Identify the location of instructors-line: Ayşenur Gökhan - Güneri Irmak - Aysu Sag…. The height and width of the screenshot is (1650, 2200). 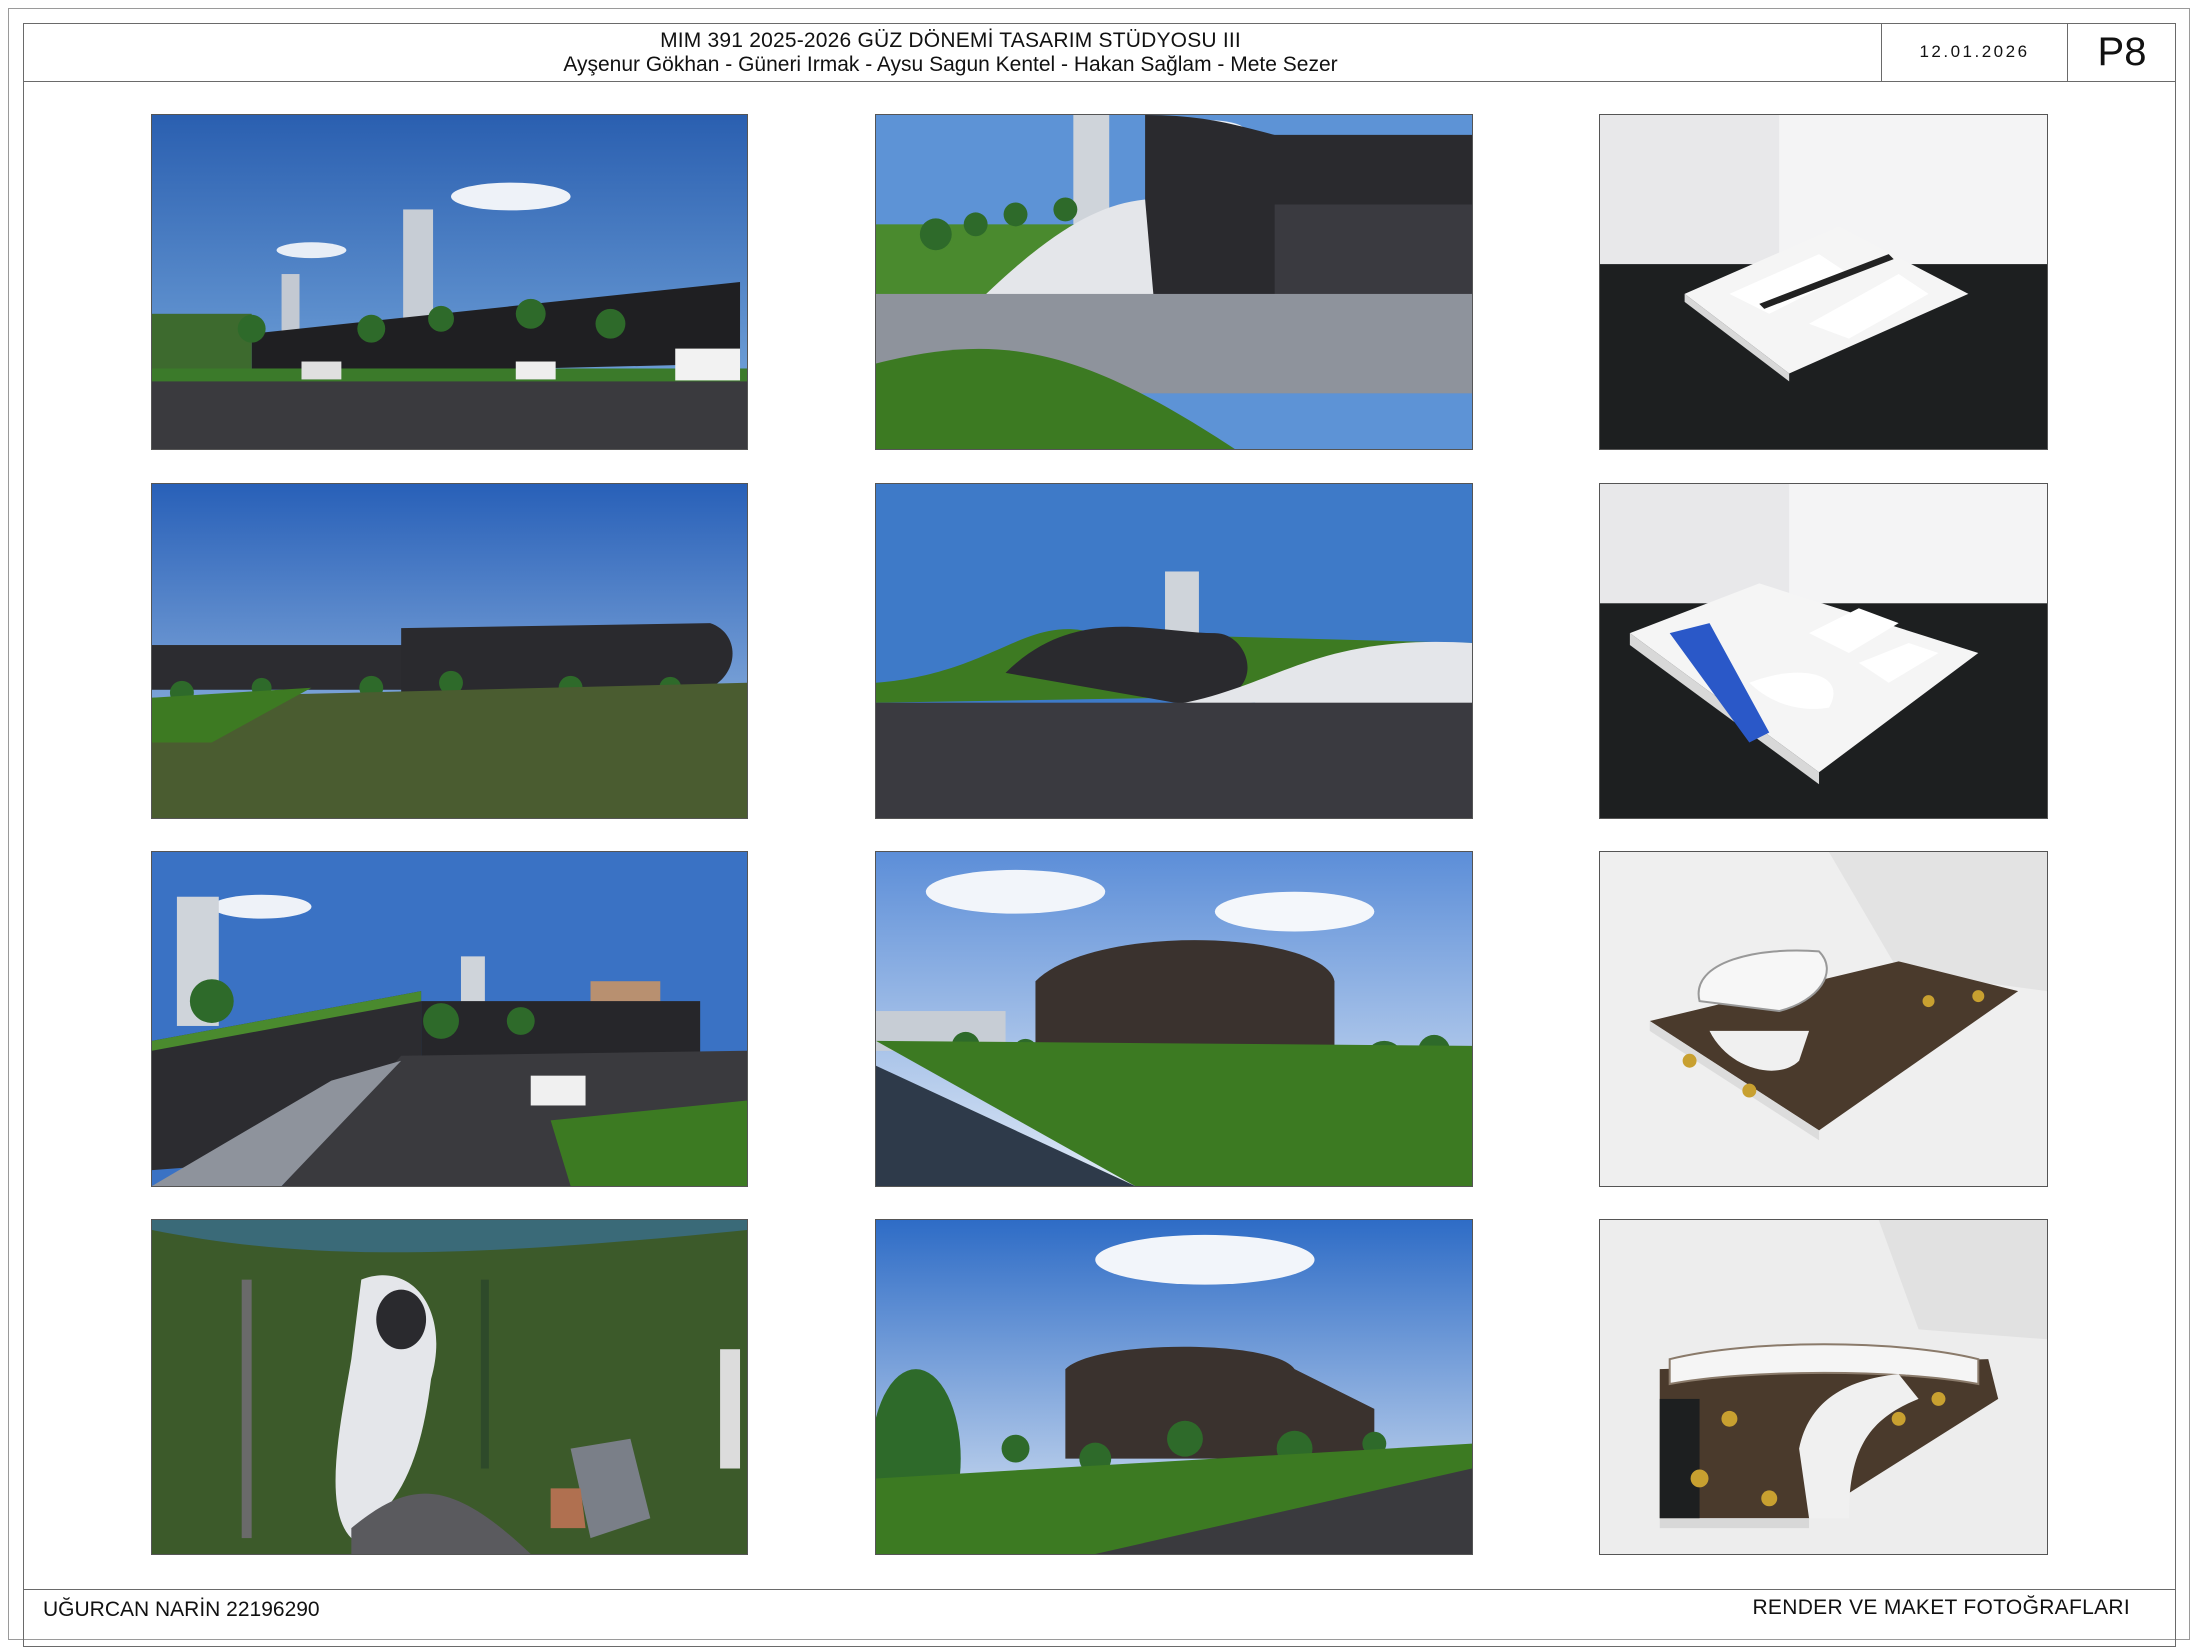
(950, 64).